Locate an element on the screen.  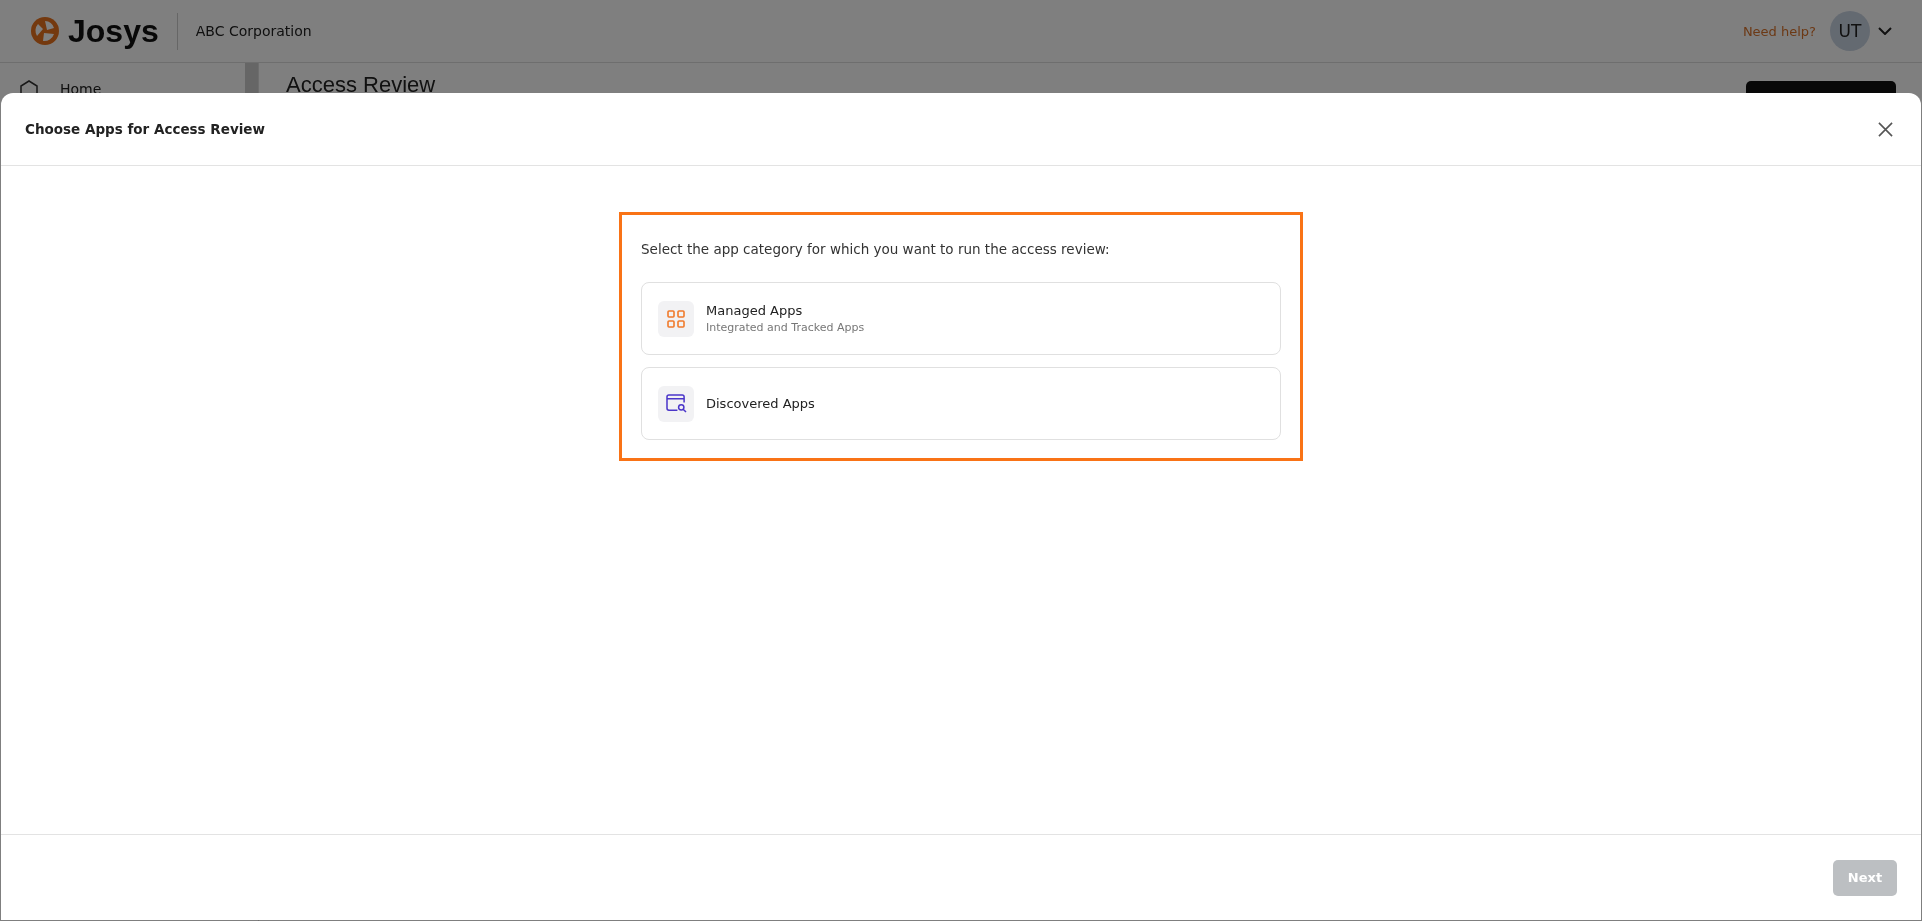
grid-icon is located at coordinates (676, 318).